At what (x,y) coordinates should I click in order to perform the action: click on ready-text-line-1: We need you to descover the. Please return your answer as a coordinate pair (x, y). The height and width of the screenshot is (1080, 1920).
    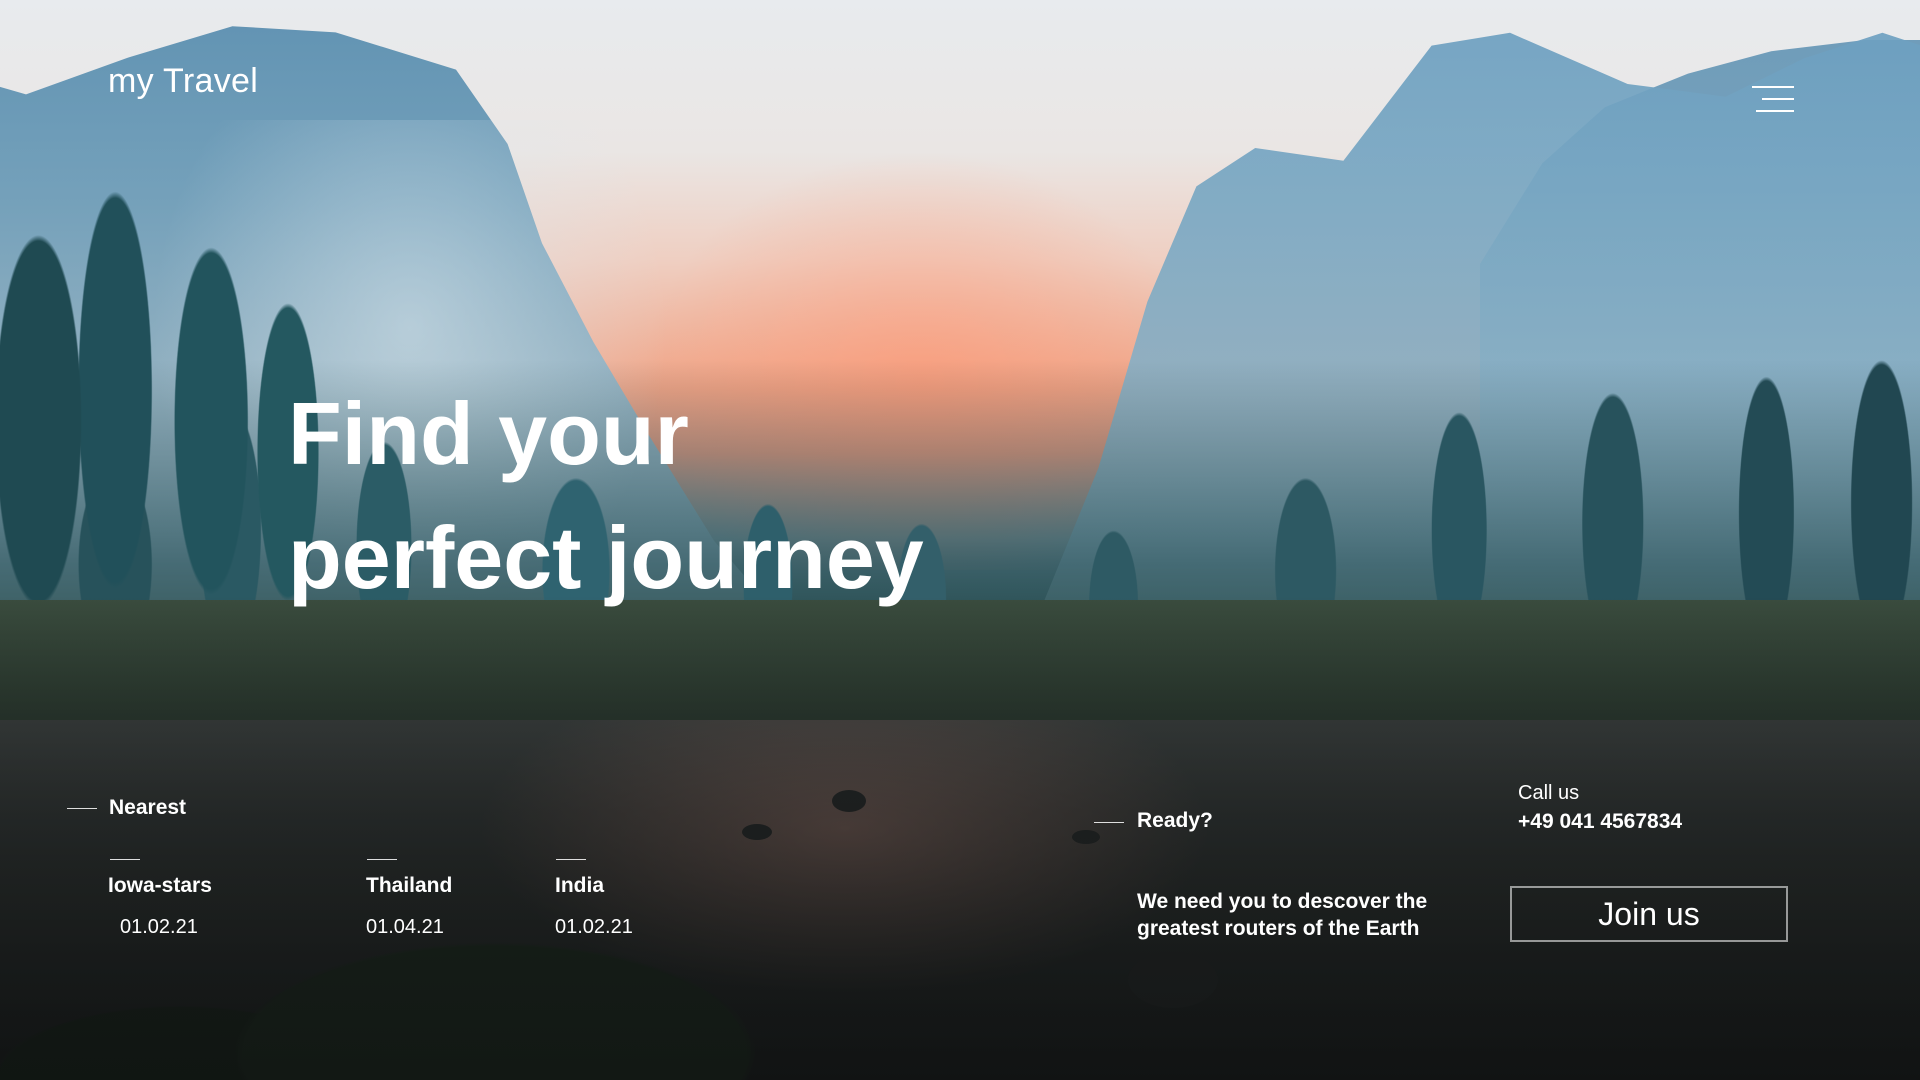
    Looking at the image, I should click on (1282, 901).